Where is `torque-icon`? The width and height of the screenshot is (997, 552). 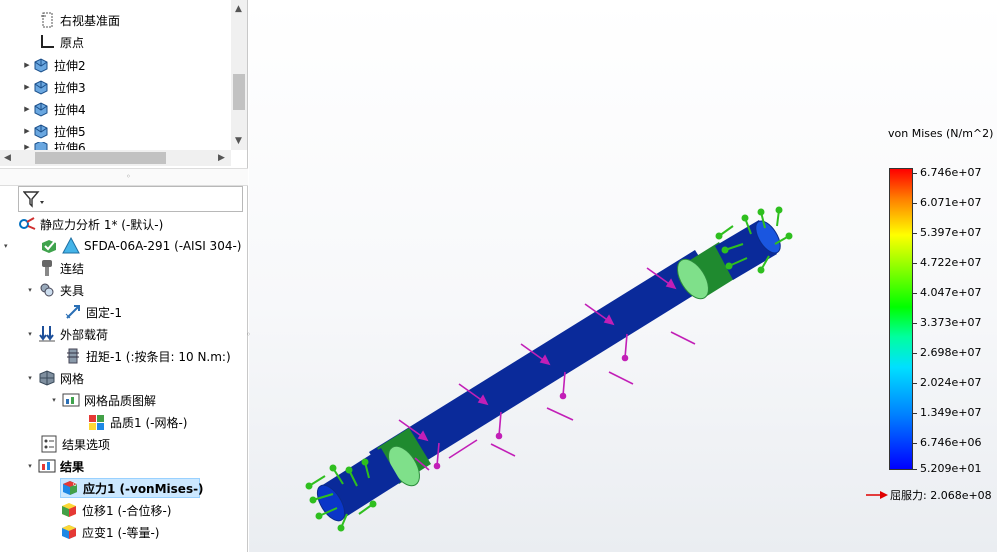 torque-icon is located at coordinates (73, 356).